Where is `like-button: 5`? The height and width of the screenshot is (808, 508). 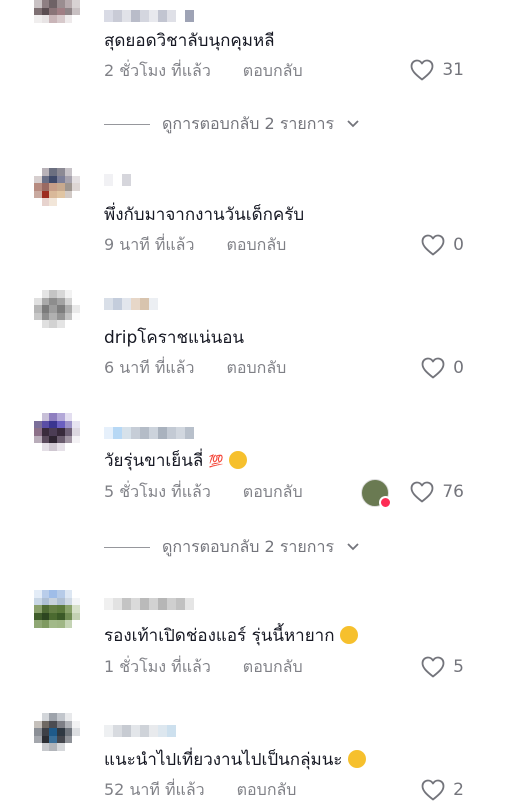 like-button: 5 is located at coordinates (442, 667).